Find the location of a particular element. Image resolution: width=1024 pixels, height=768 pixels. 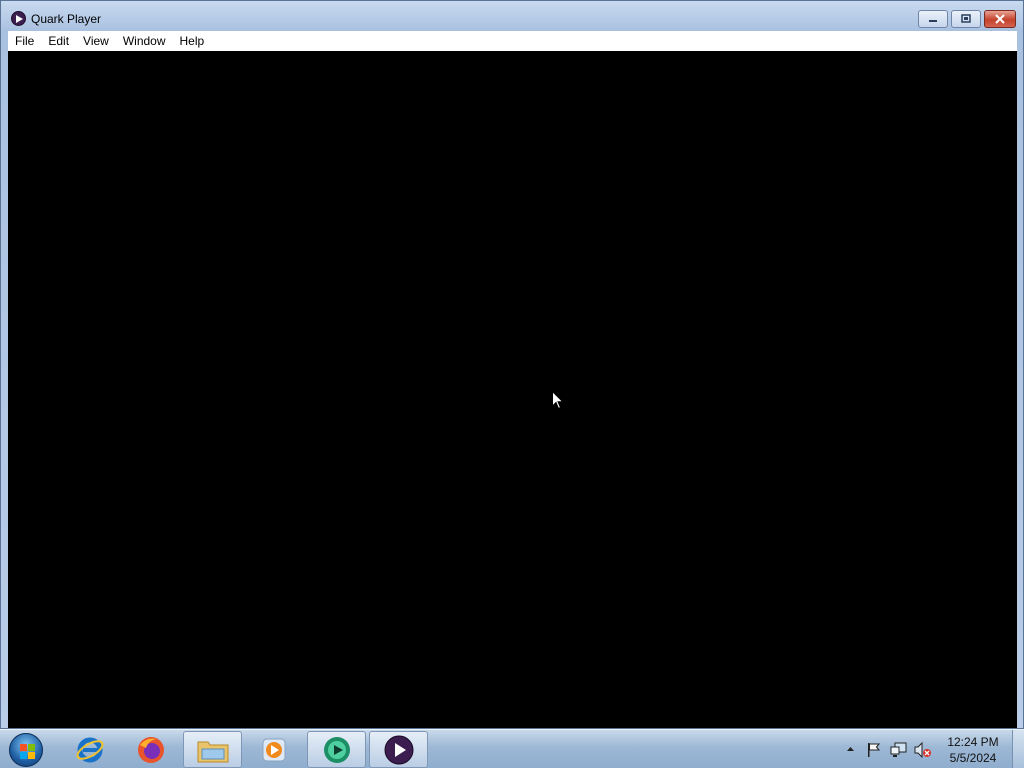

window-title: Quark Player is located at coordinates (66, 19).